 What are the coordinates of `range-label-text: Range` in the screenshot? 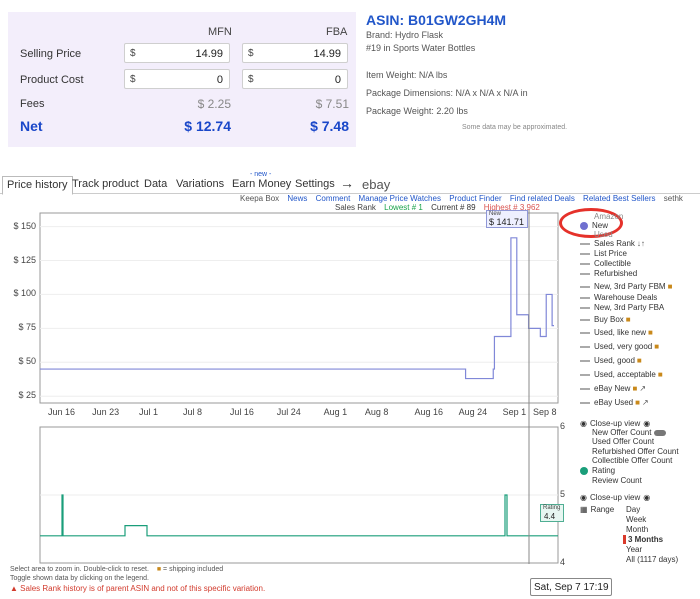 It's located at (602, 509).